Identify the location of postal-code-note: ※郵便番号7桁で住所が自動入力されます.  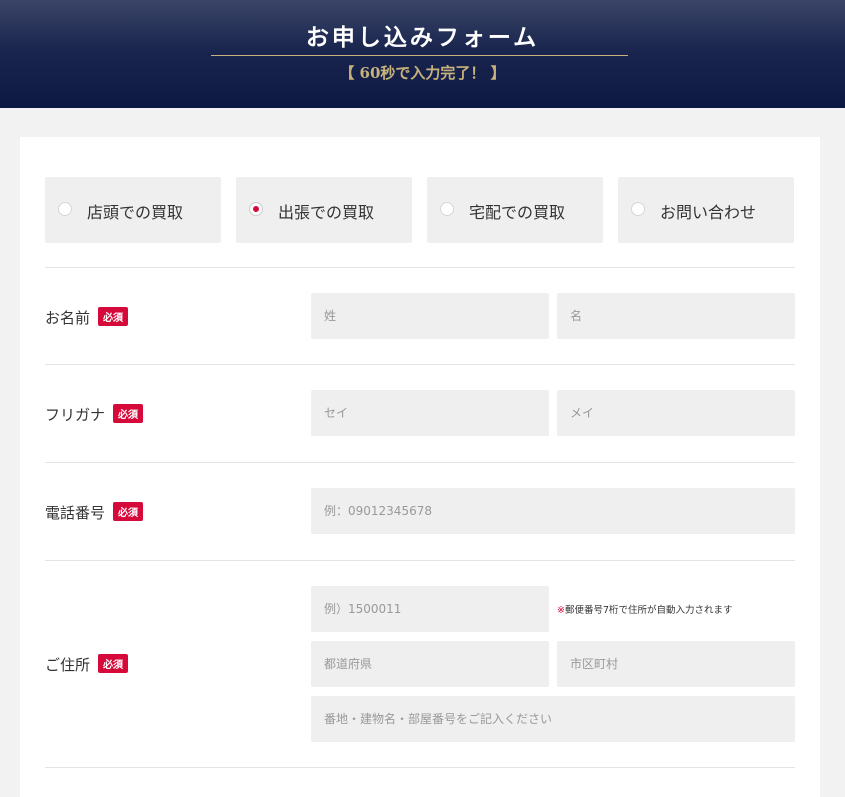
(645, 609).